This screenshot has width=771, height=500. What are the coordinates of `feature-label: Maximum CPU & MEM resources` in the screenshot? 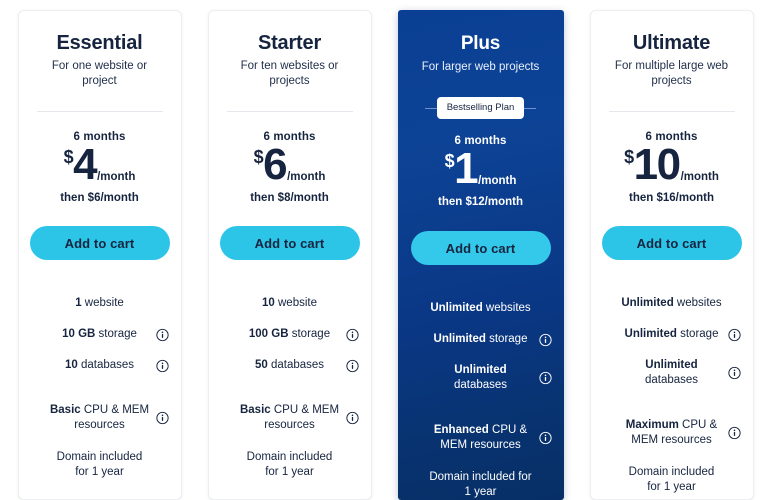 It's located at (672, 433).